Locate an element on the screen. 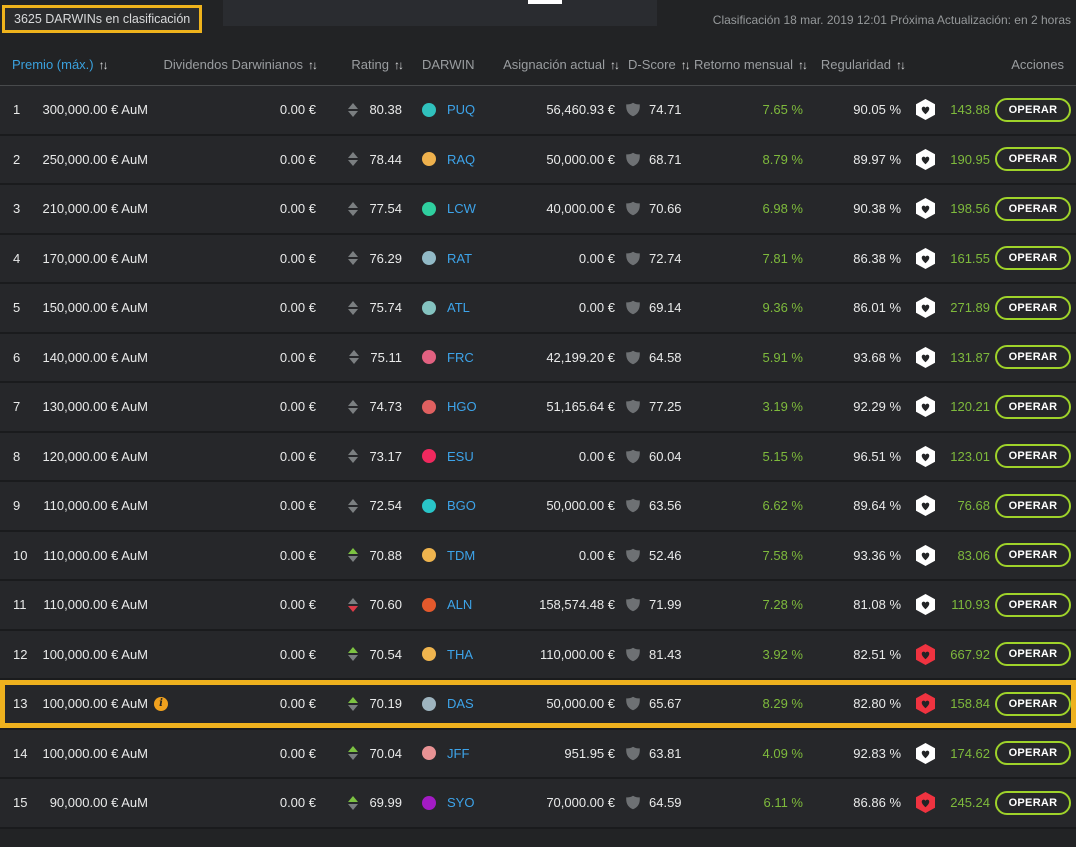  darwin-cell: FRC is located at coordinates (462, 357).